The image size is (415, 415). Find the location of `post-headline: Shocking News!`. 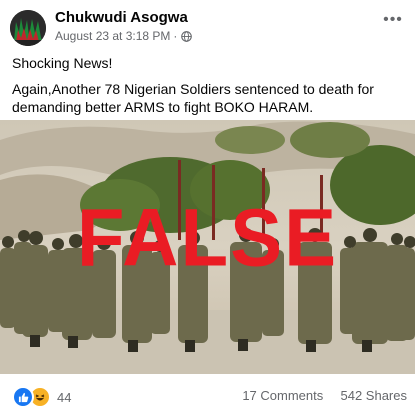

post-headline: Shocking News! is located at coordinates (62, 63).